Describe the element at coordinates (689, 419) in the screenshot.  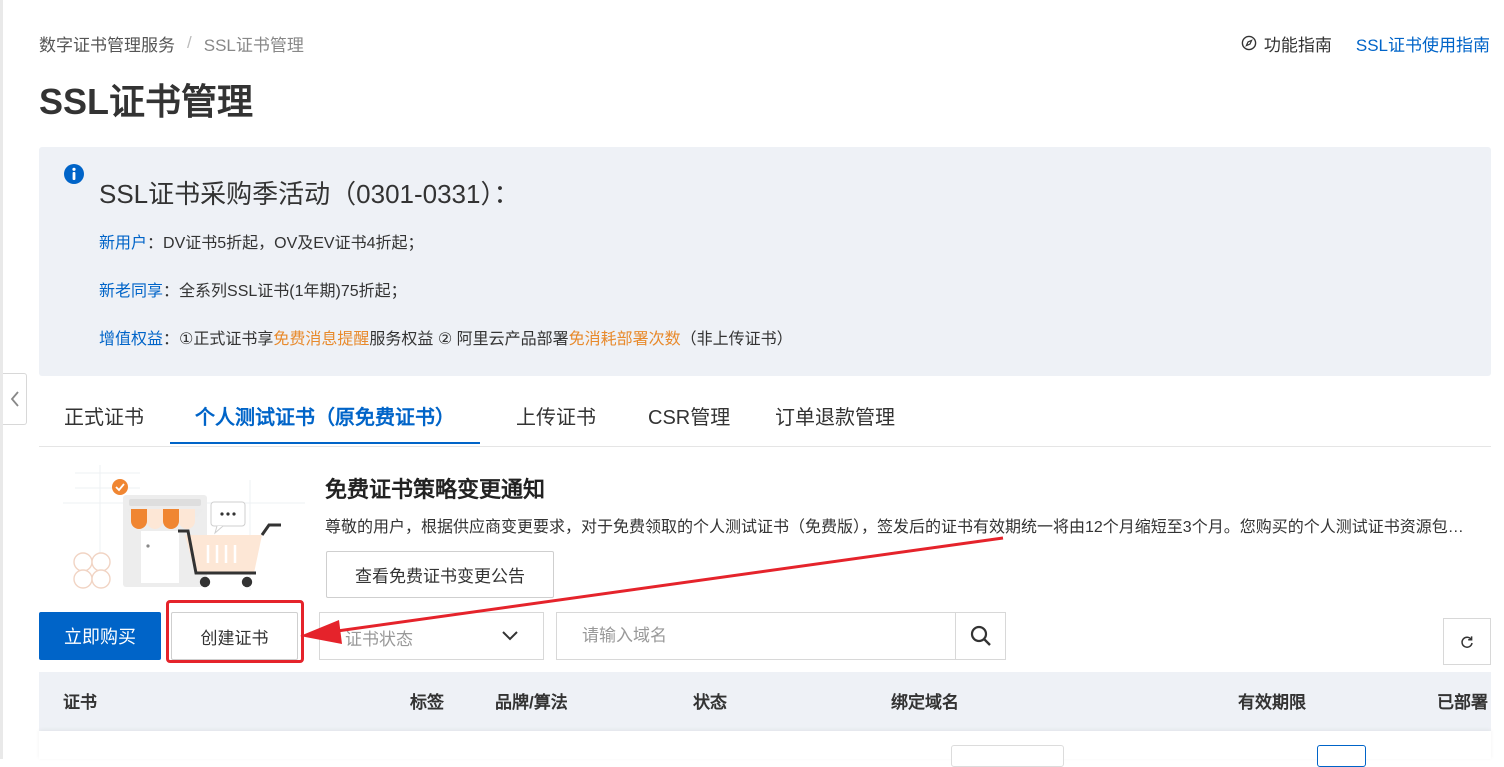
I see `tab-csr-management: CSR管理` at that location.